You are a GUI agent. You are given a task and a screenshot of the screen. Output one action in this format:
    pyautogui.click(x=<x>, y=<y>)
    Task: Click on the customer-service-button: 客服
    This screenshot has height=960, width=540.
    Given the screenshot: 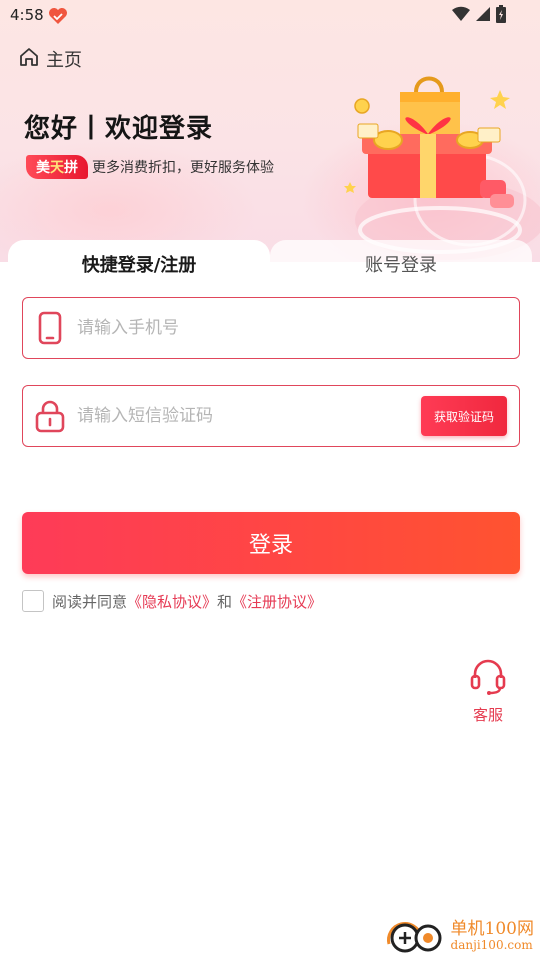 What is the action you would take?
    pyautogui.click(x=488, y=691)
    